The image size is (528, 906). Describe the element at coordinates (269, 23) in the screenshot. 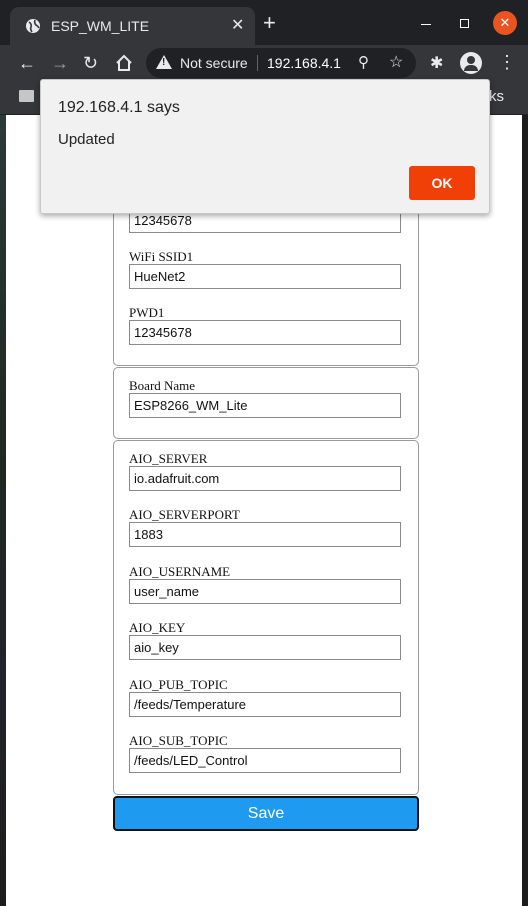

I see `new-tab-button: +` at that location.